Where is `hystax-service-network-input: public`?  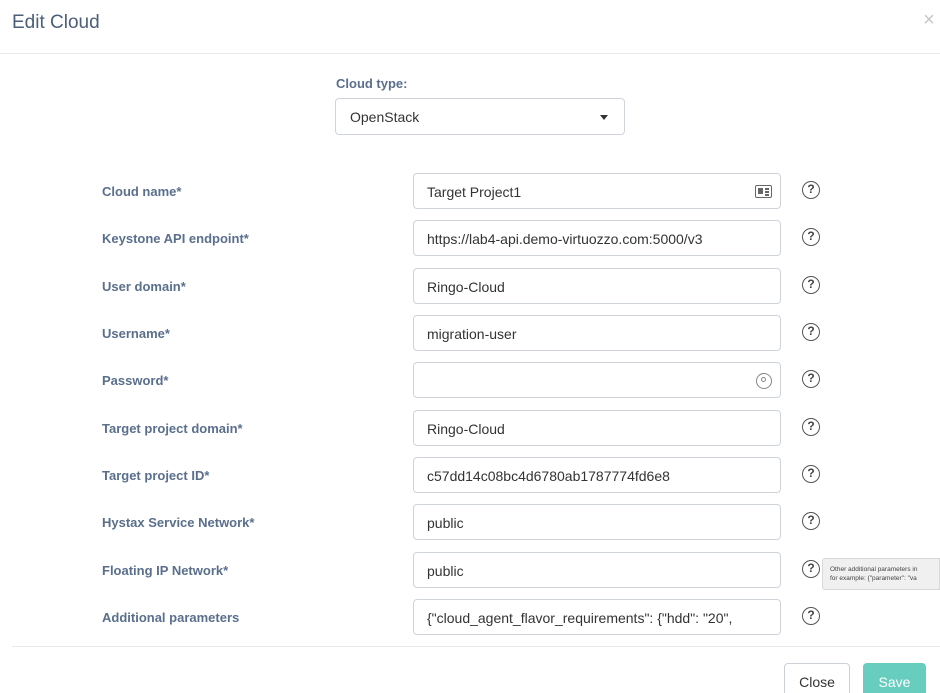
hystax-service-network-input: public is located at coordinates (597, 522).